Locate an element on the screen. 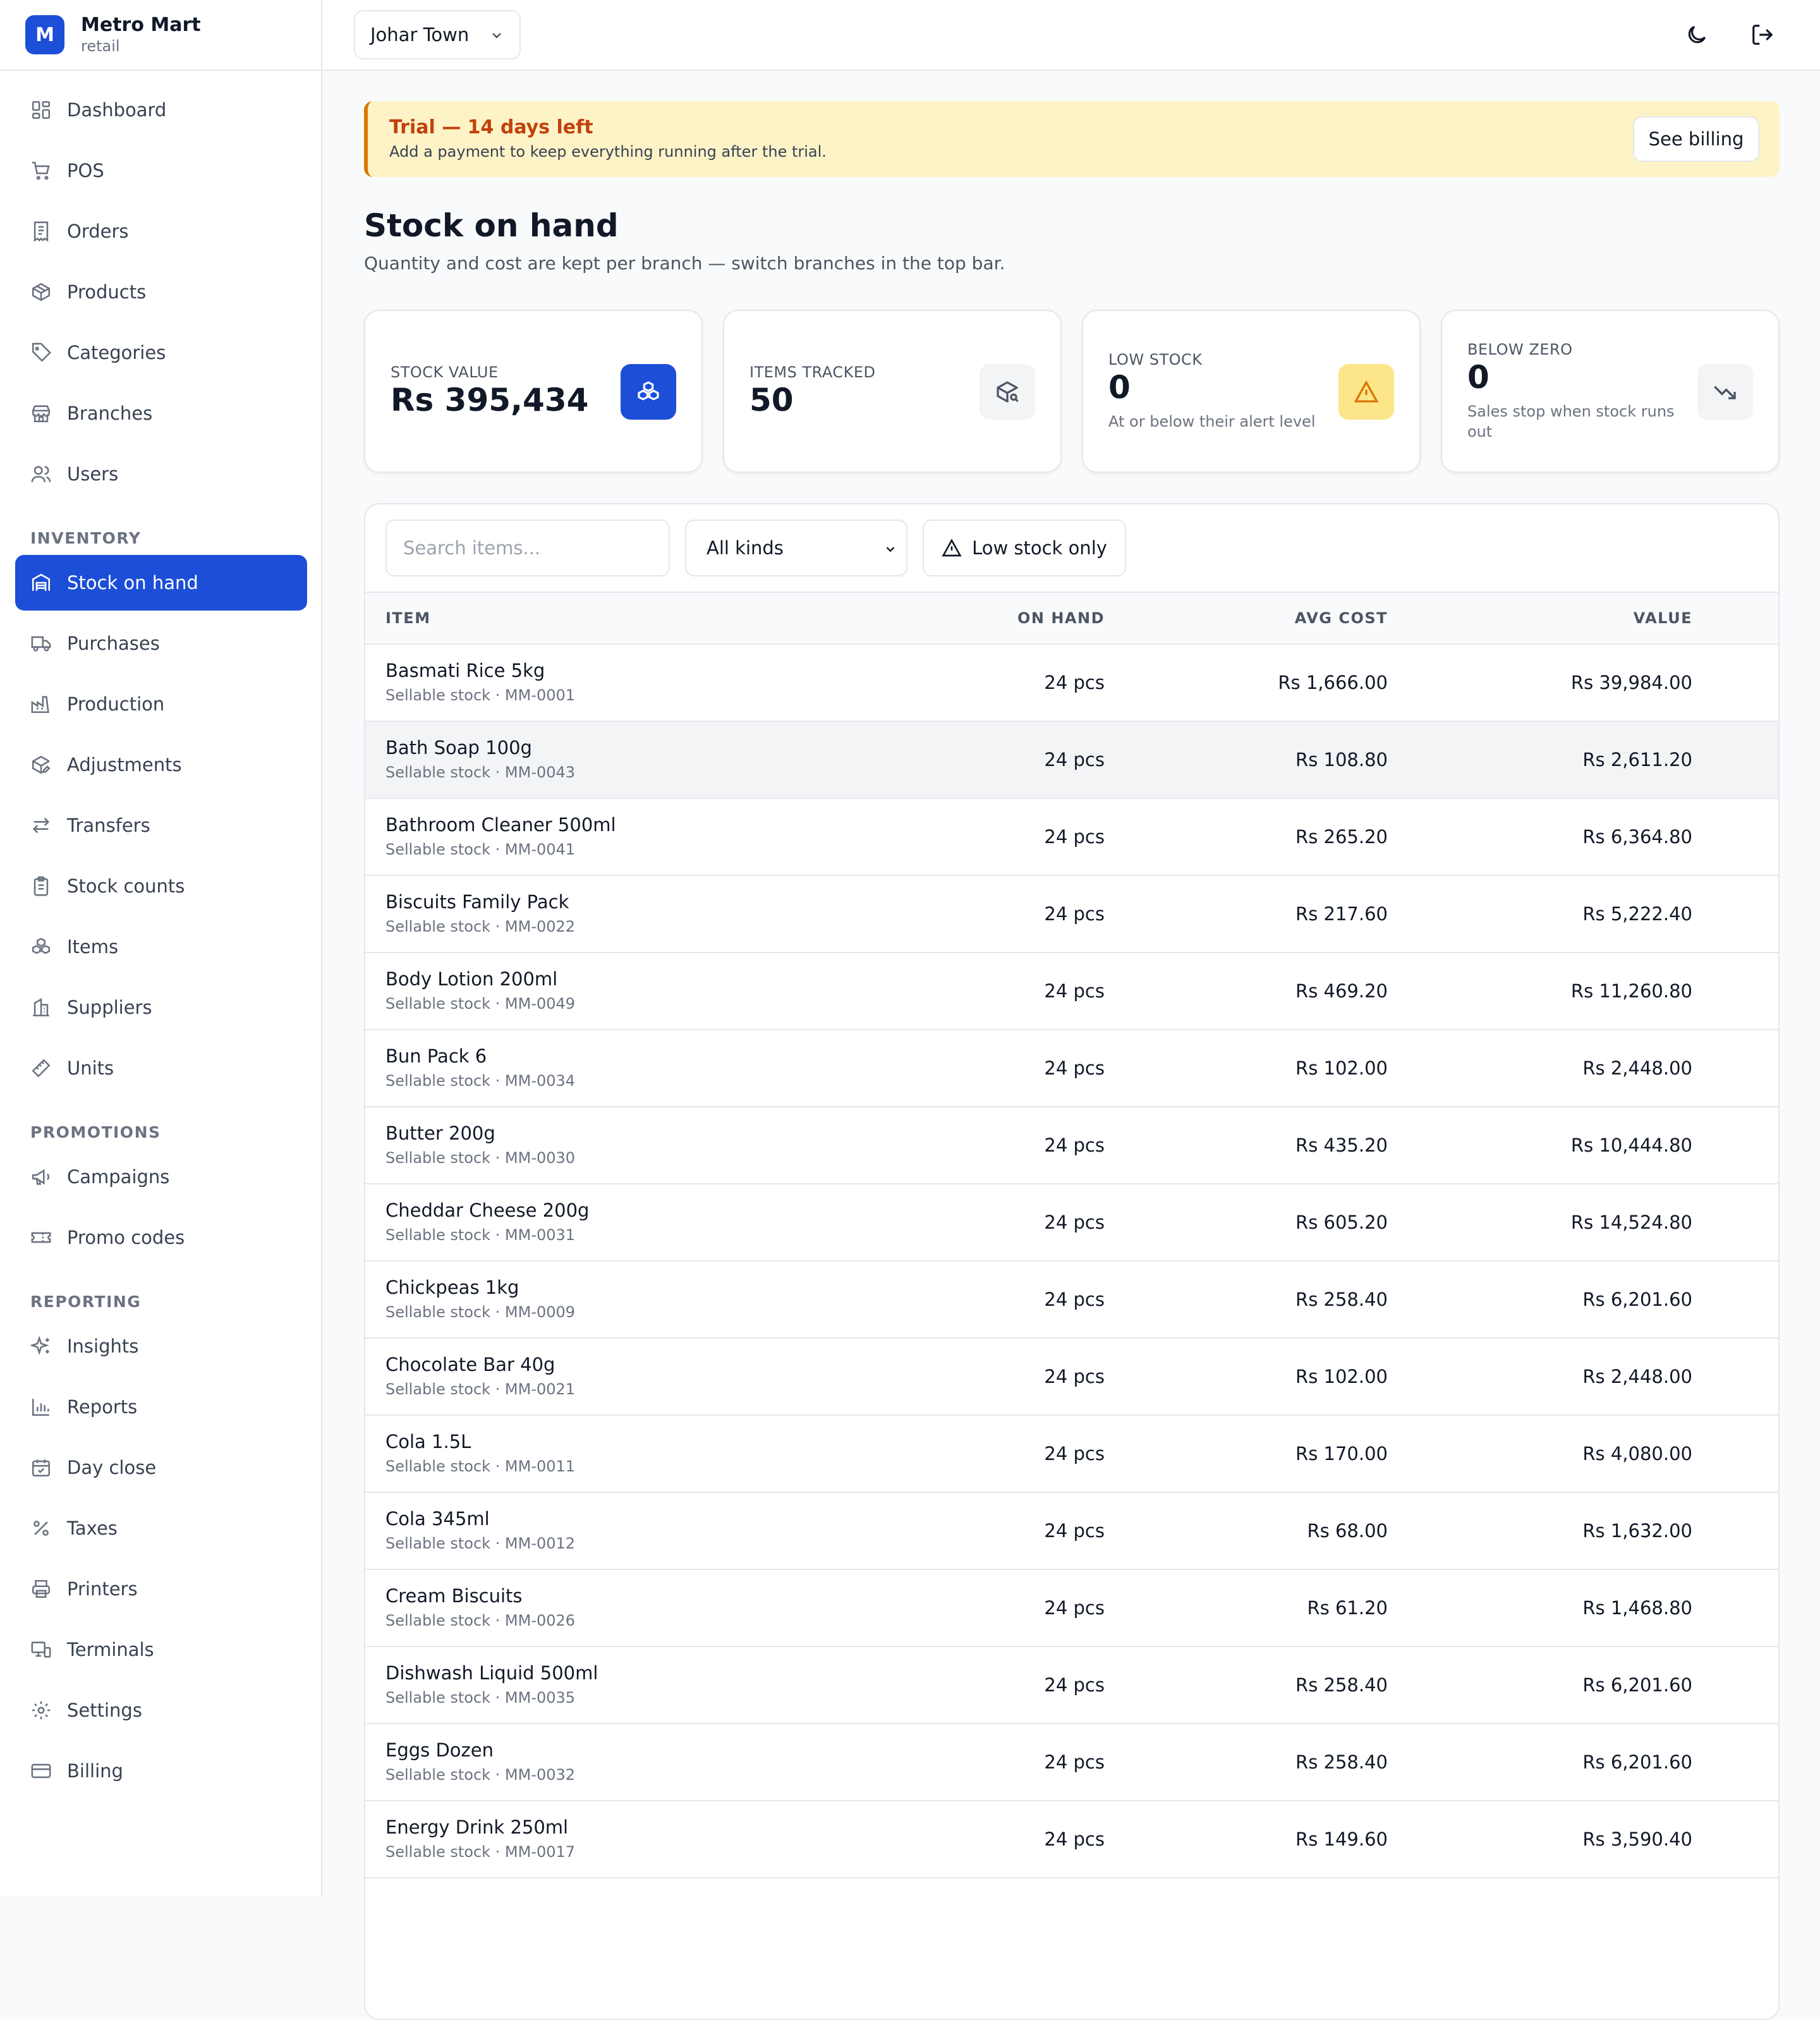 This screenshot has height=2020, width=1820. item-meta: Sellable stock · MM-0032 is located at coordinates (480, 1775).